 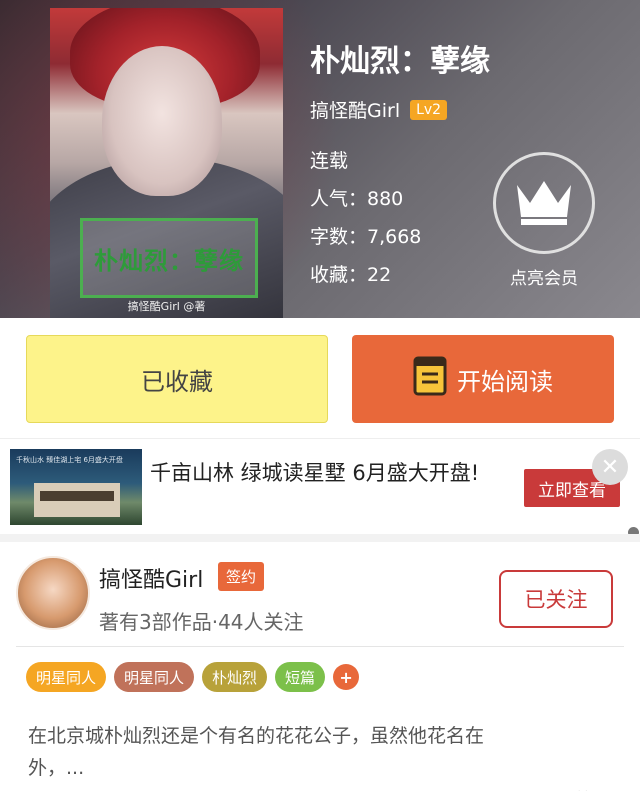 I want to click on start-reading-label: 开始阅读, so click(x=505, y=381).